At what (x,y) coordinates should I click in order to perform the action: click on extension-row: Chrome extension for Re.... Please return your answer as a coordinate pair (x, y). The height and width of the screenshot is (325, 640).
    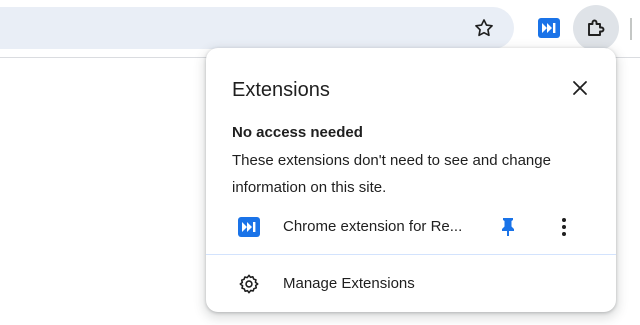
    Looking at the image, I should click on (411, 227).